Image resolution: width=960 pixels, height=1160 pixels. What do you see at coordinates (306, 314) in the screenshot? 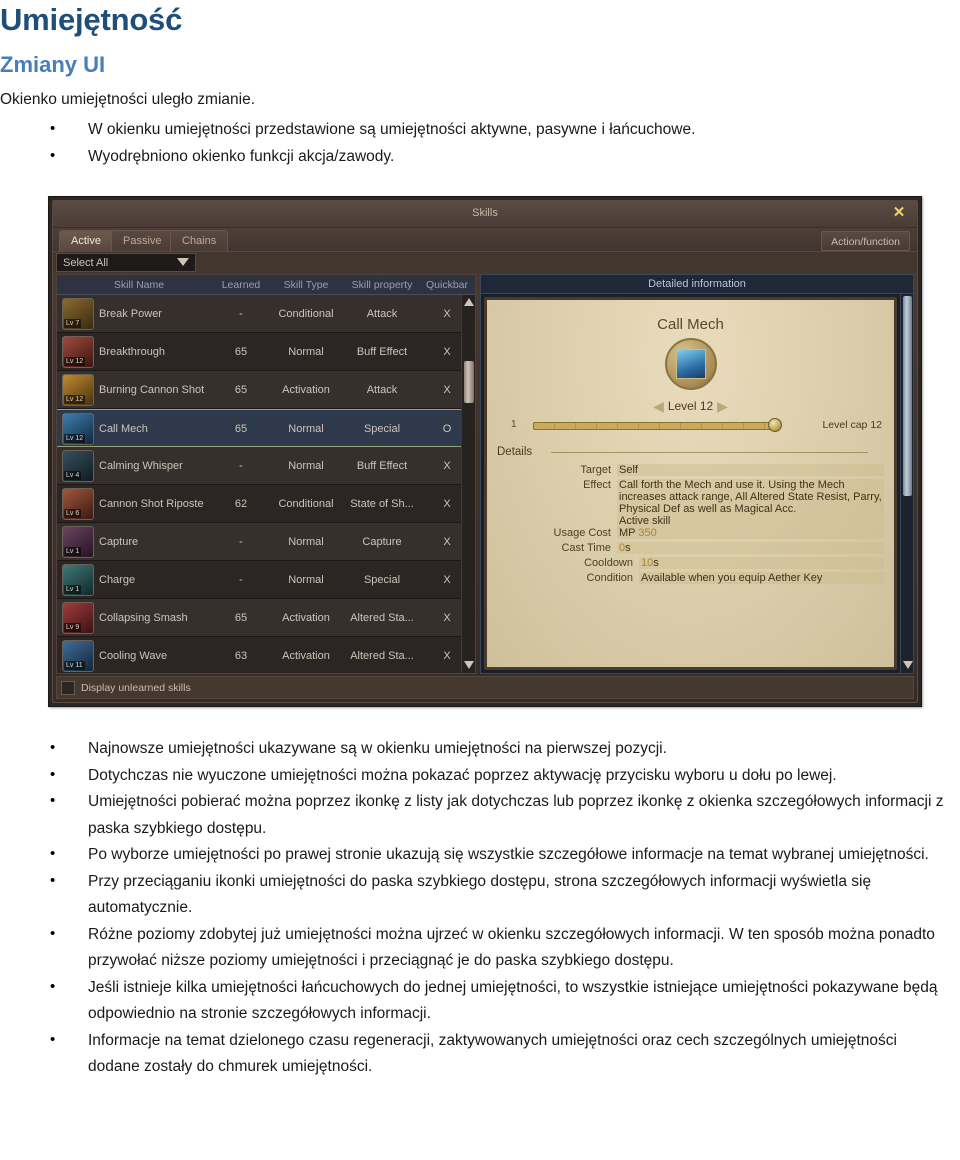
I see `cell-skill-type: Conditional` at bounding box center [306, 314].